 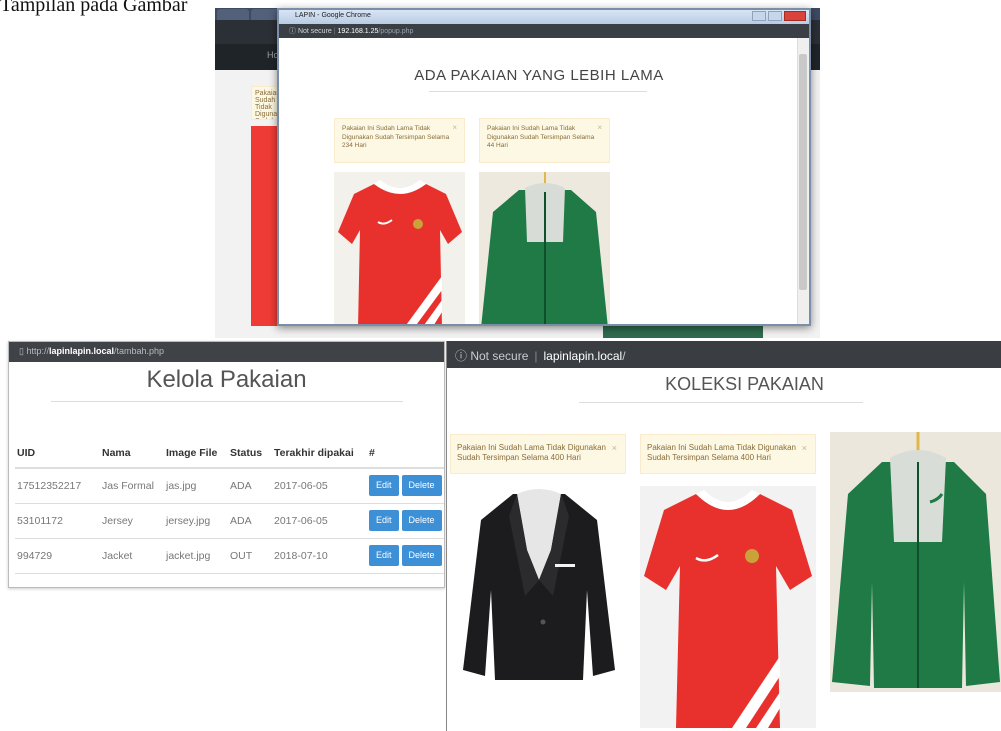 What do you see at coordinates (544, 17) in the screenshot?
I see `popup-title-bar: LAPIN - Google Chrome` at bounding box center [544, 17].